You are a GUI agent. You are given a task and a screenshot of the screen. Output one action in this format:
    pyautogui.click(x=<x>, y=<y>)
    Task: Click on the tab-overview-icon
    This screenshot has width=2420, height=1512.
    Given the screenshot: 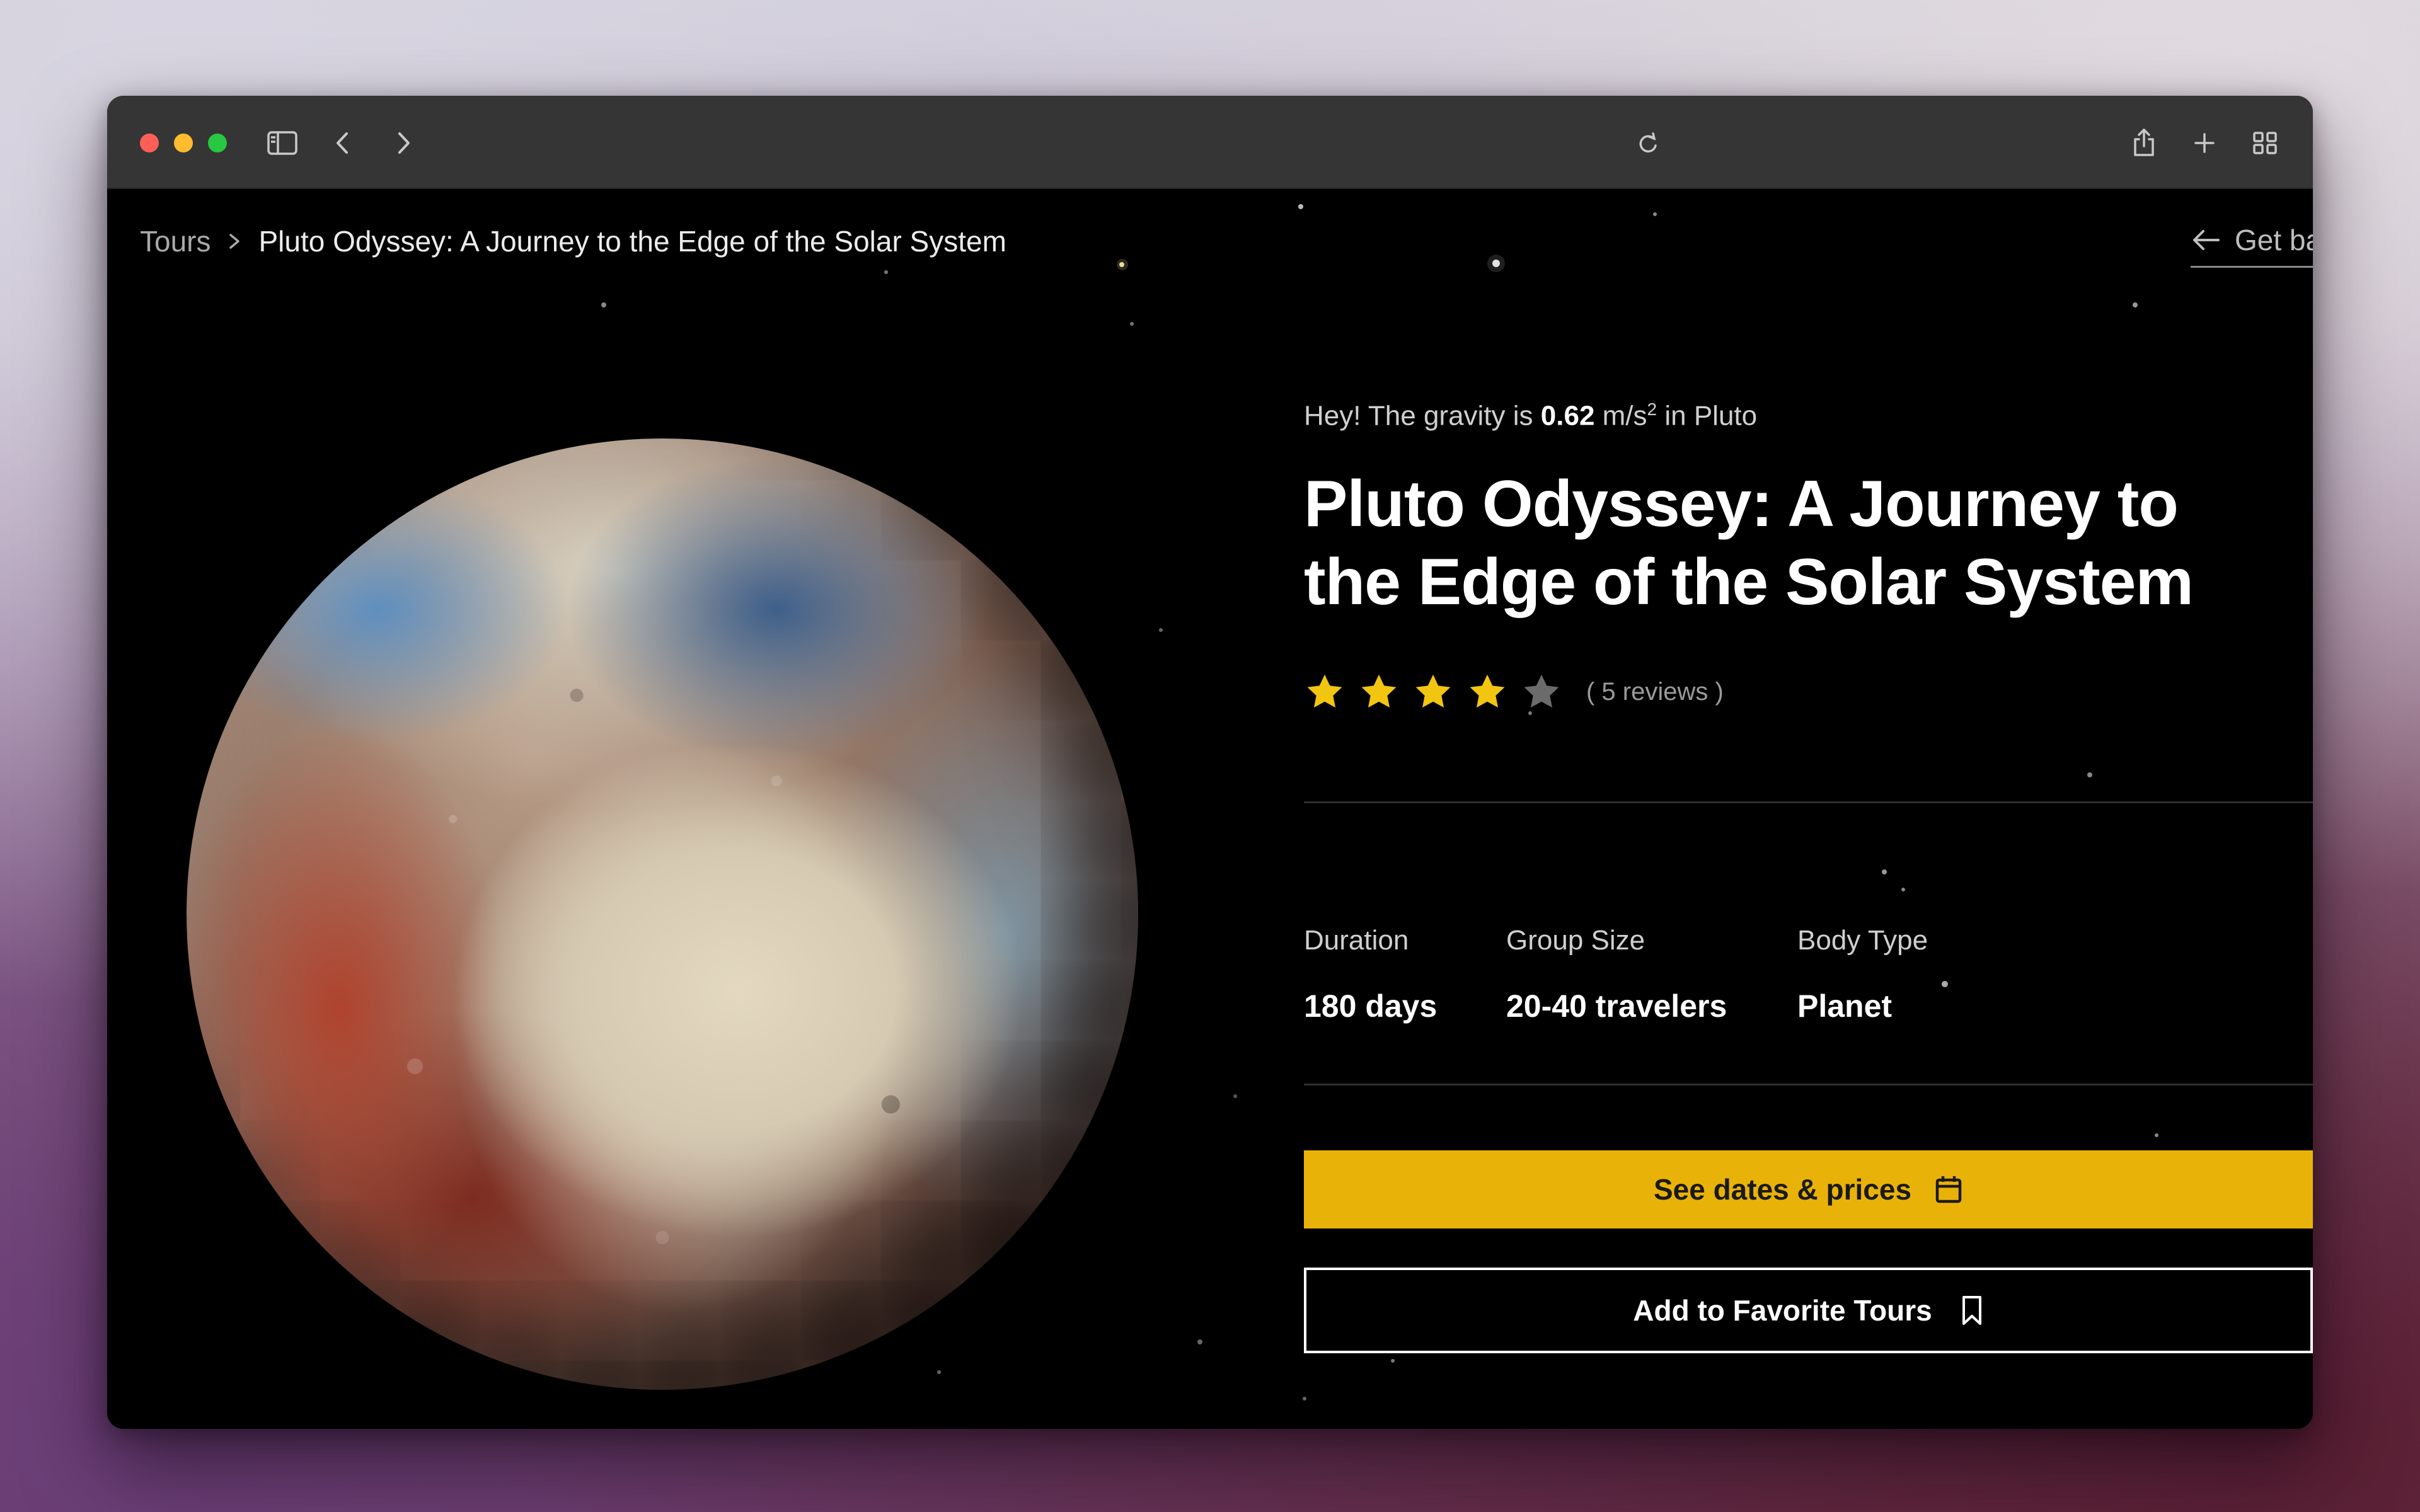 What is the action you would take?
    pyautogui.click(x=2265, y=143)
    